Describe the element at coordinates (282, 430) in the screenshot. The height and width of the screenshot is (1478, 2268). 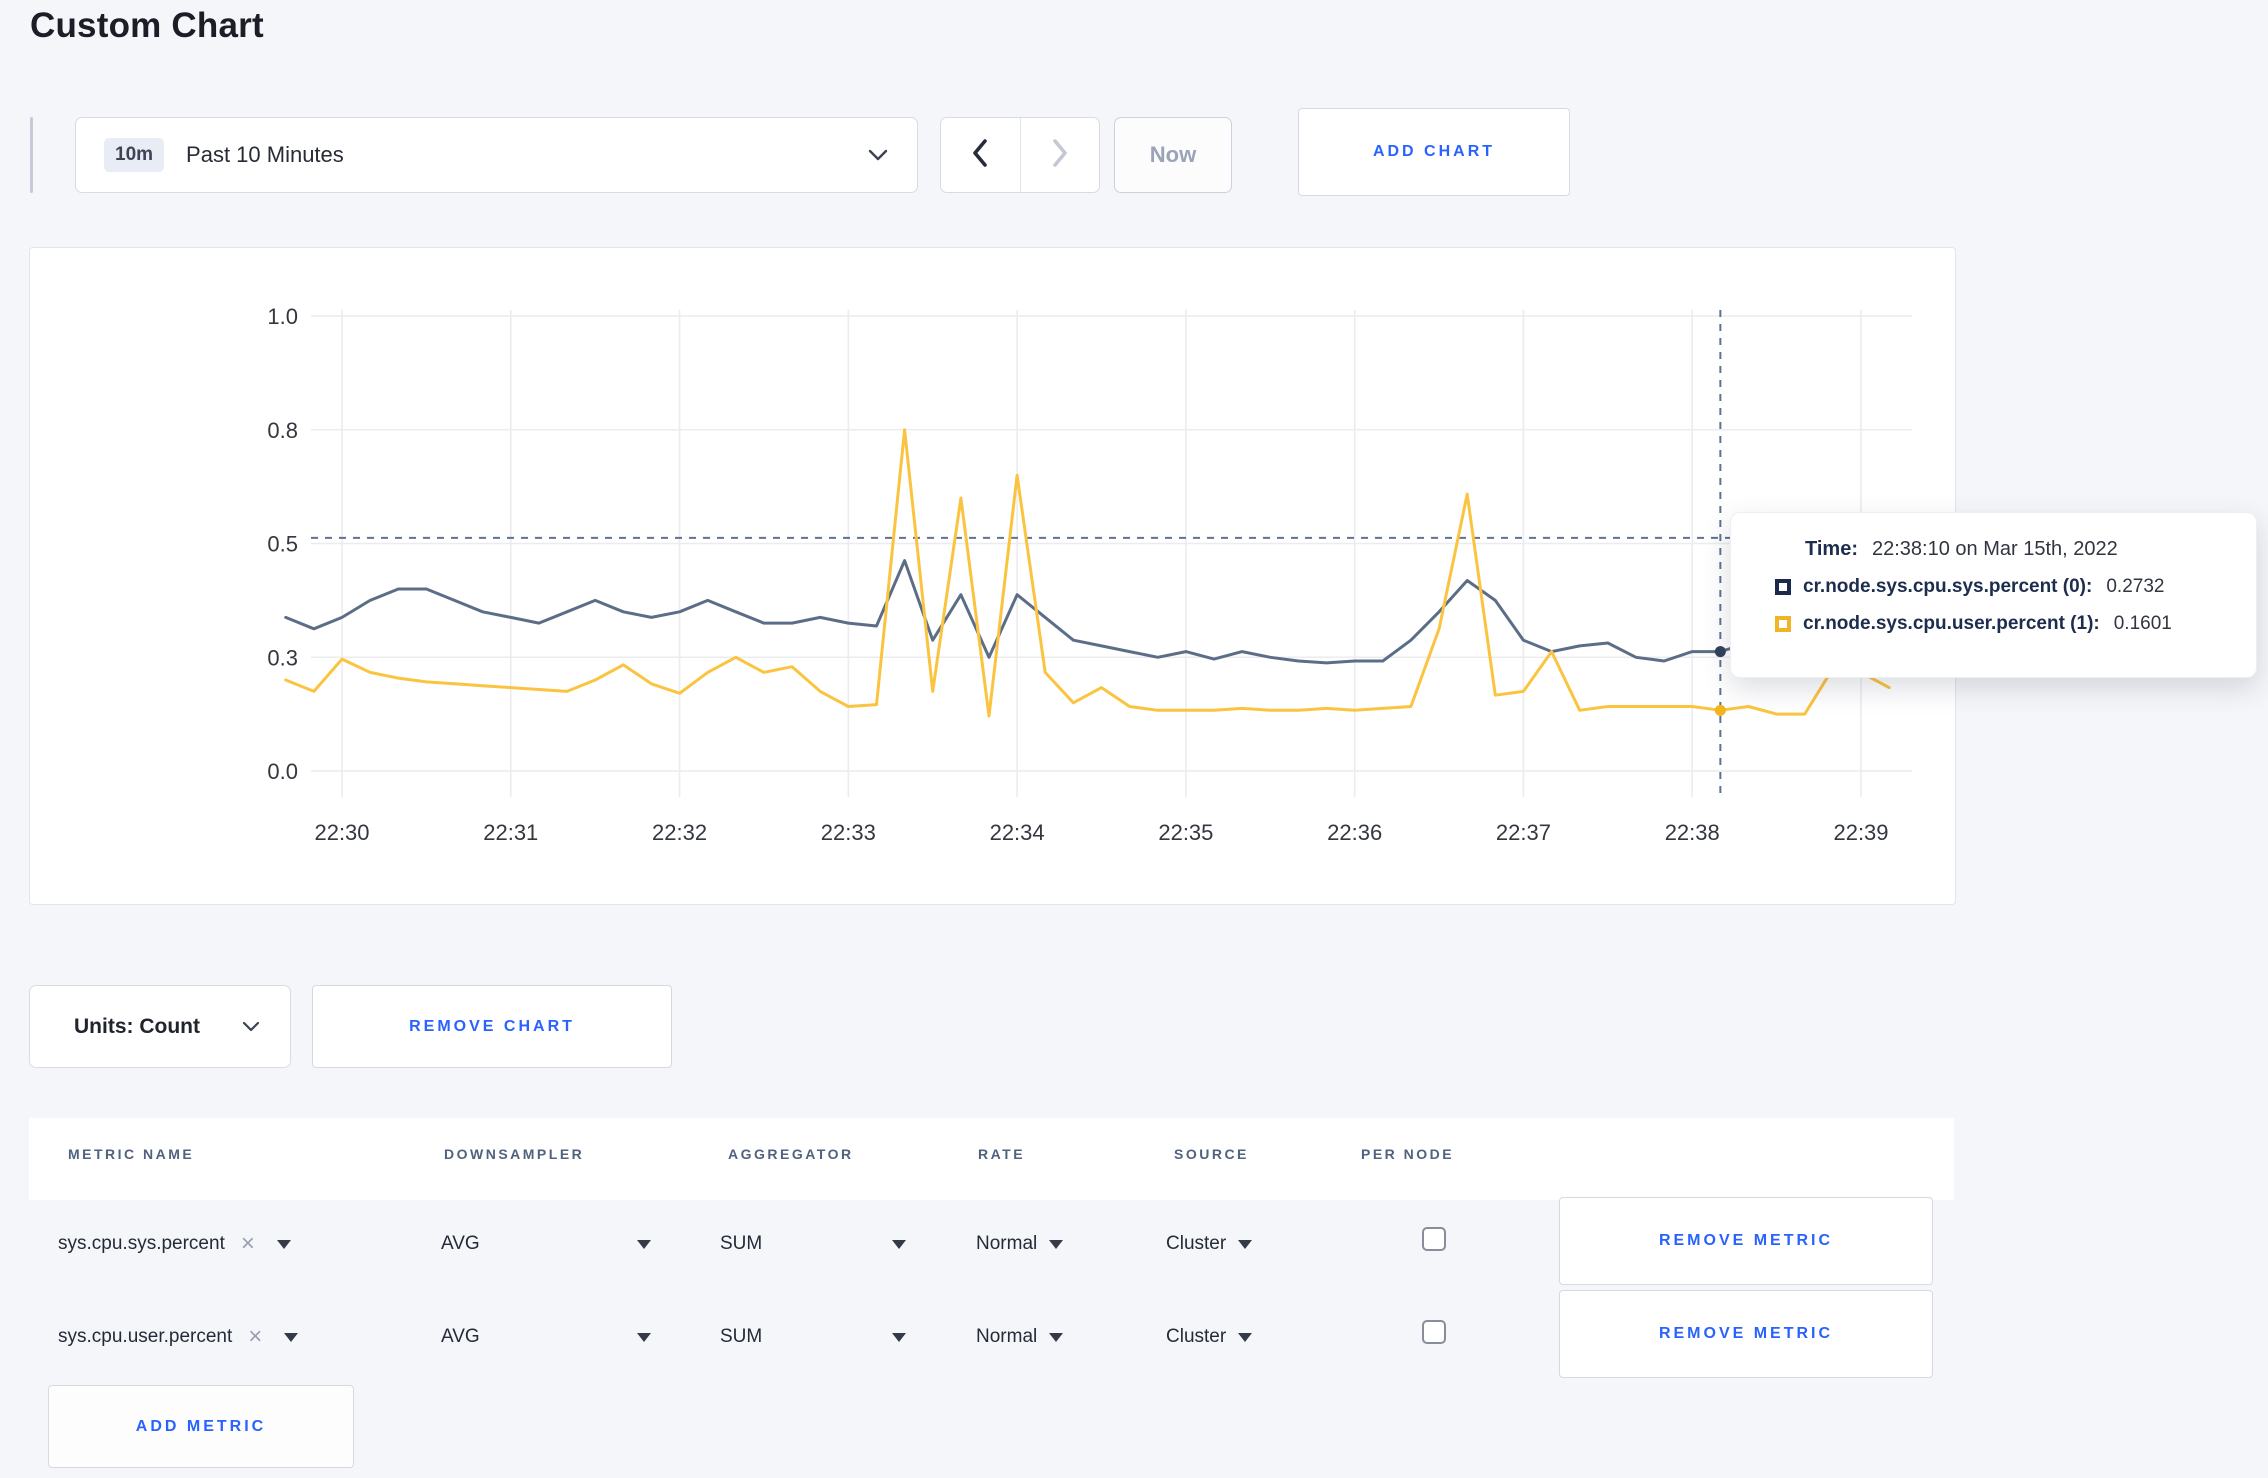
I see `y-axis-label: 0.8` at that location.